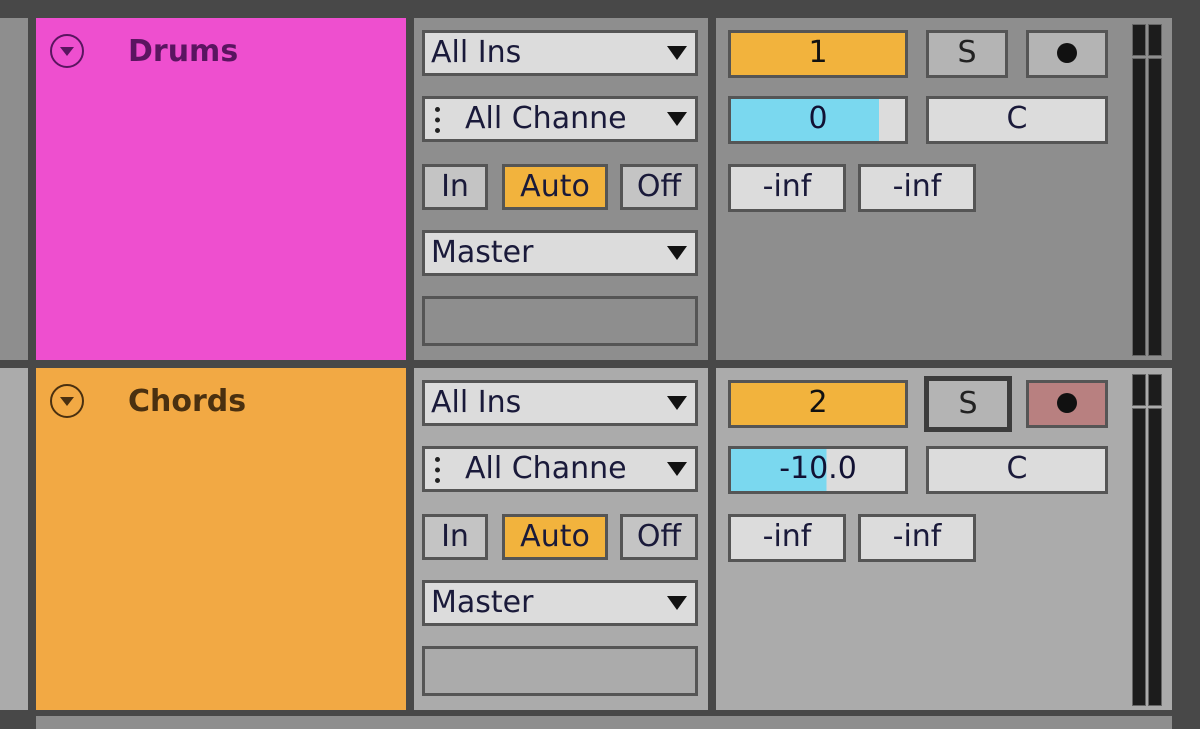 This screenshot has width=1200, height=729. Describe the element at coordinates (818, 54) in the screenshot. I see `track-activator-button: 1` at that location.